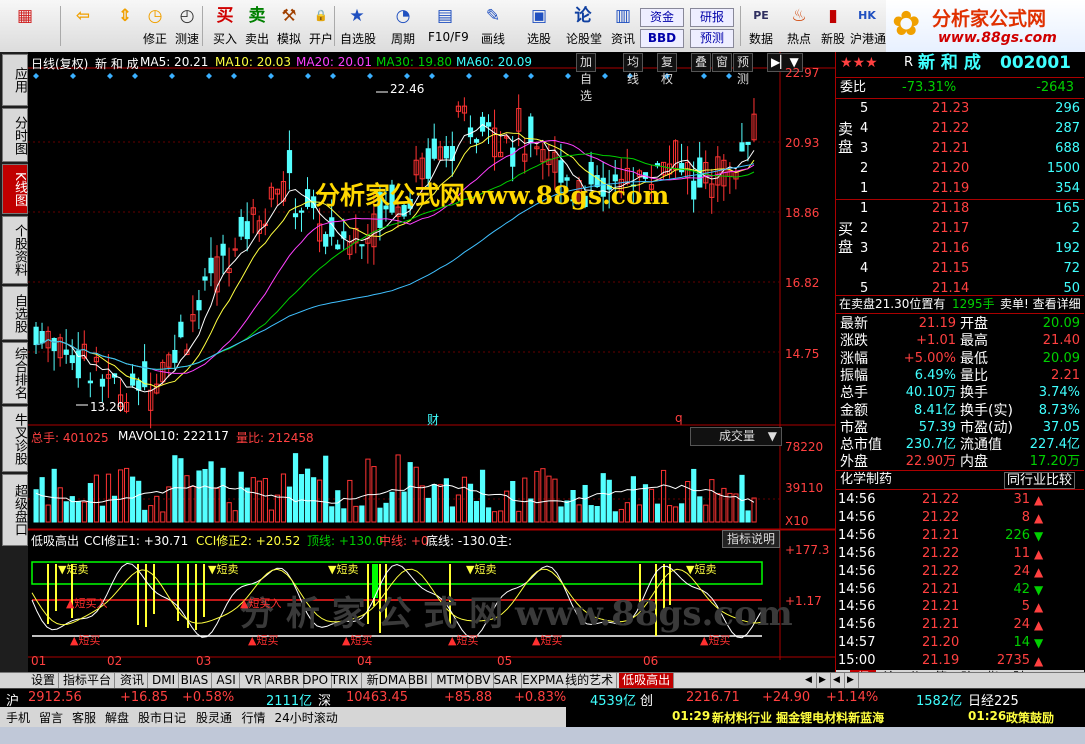  Describe the element at coordinates (214, 717) in the screenshot. I see `status-item-5: 股灵通` at that location.